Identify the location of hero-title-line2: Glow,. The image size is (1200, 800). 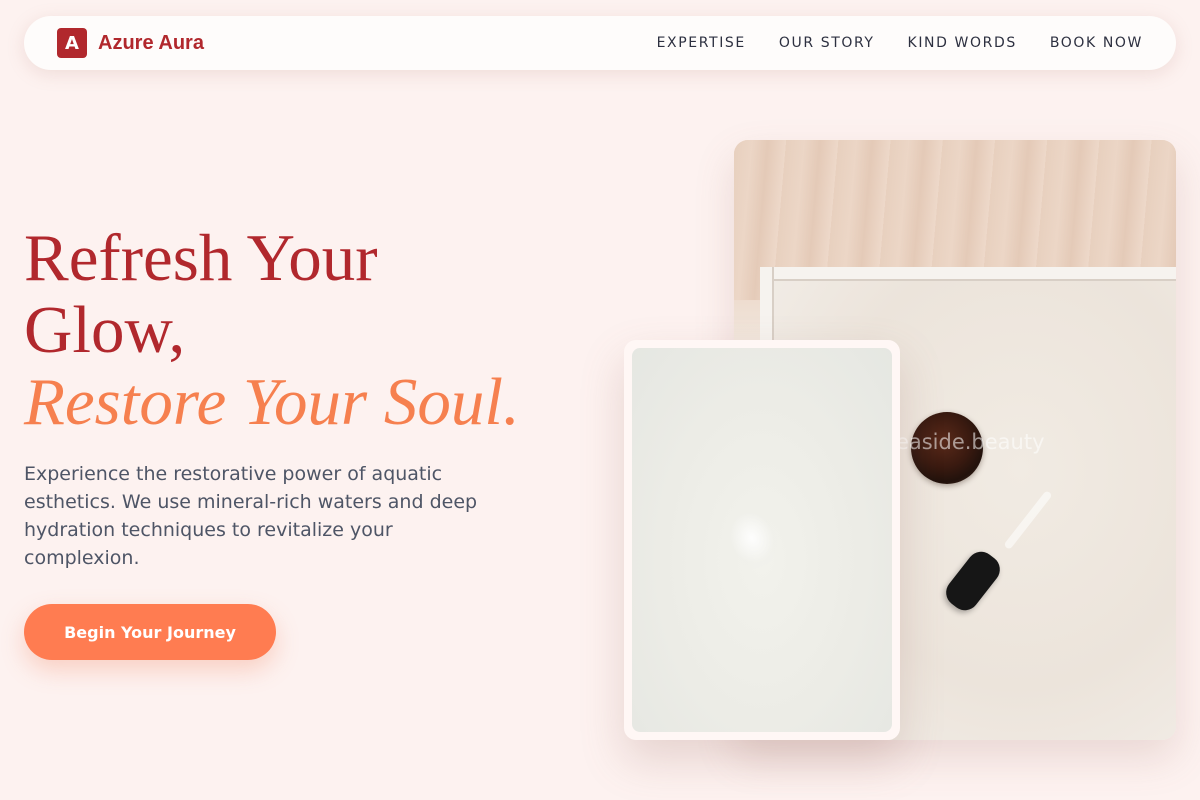
(105, 330).